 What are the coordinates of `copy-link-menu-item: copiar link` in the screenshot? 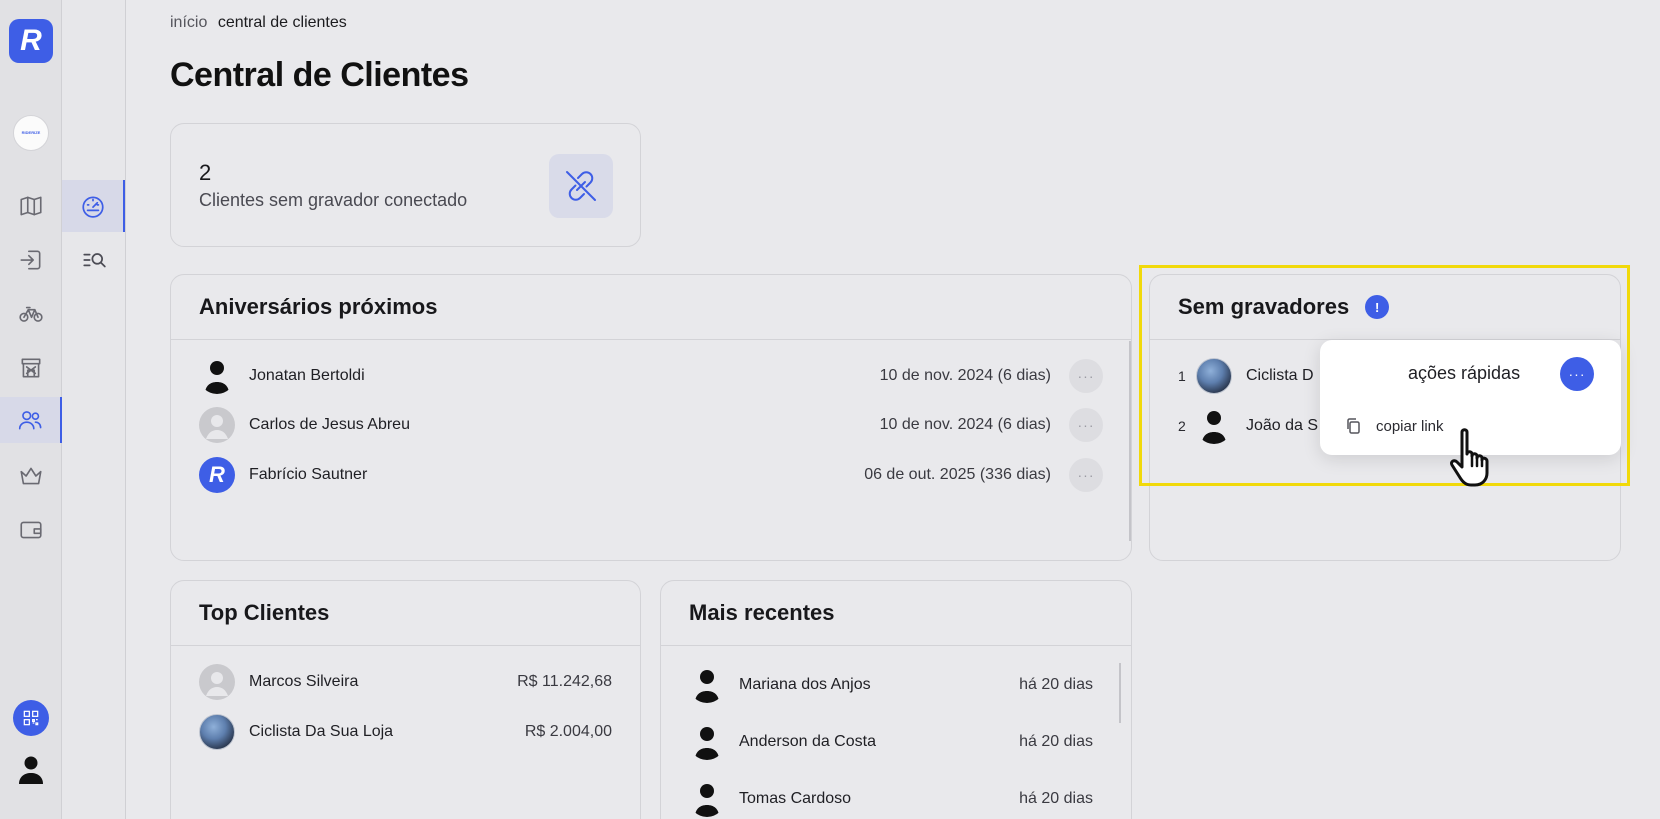 It's located at (1394, 426).